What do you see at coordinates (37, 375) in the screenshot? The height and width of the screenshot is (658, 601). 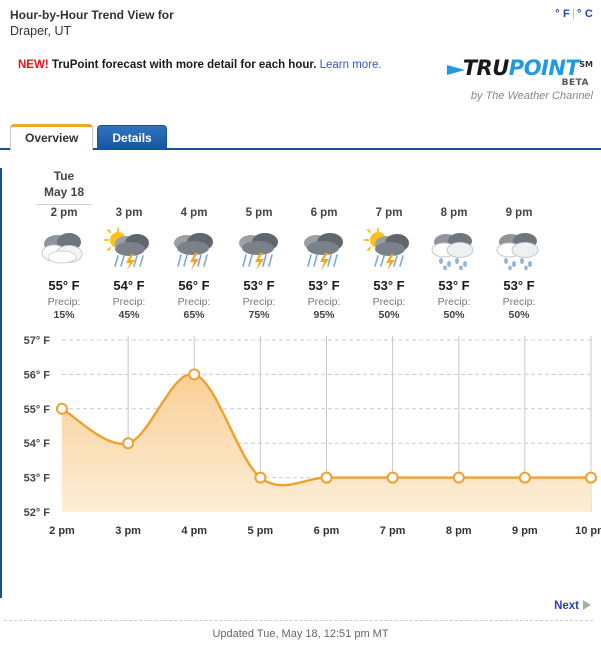 I see `svg-text: 56° F` at bounding box center [37, 375].